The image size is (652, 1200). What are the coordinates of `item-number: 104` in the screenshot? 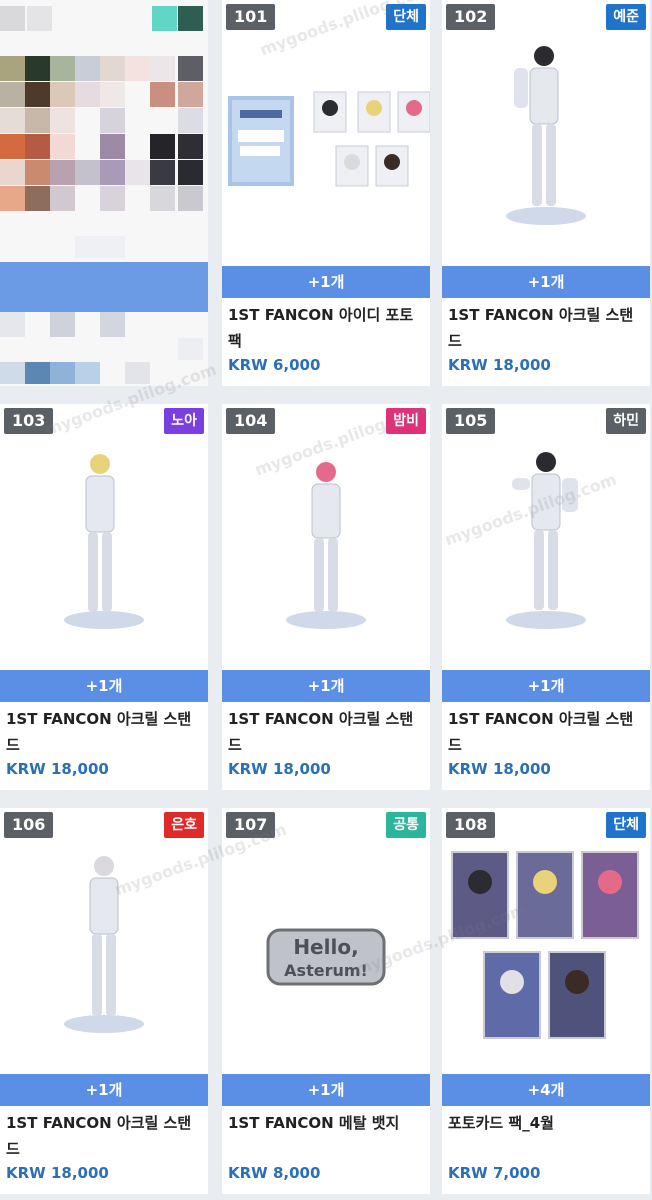 It's located at (251, 421).